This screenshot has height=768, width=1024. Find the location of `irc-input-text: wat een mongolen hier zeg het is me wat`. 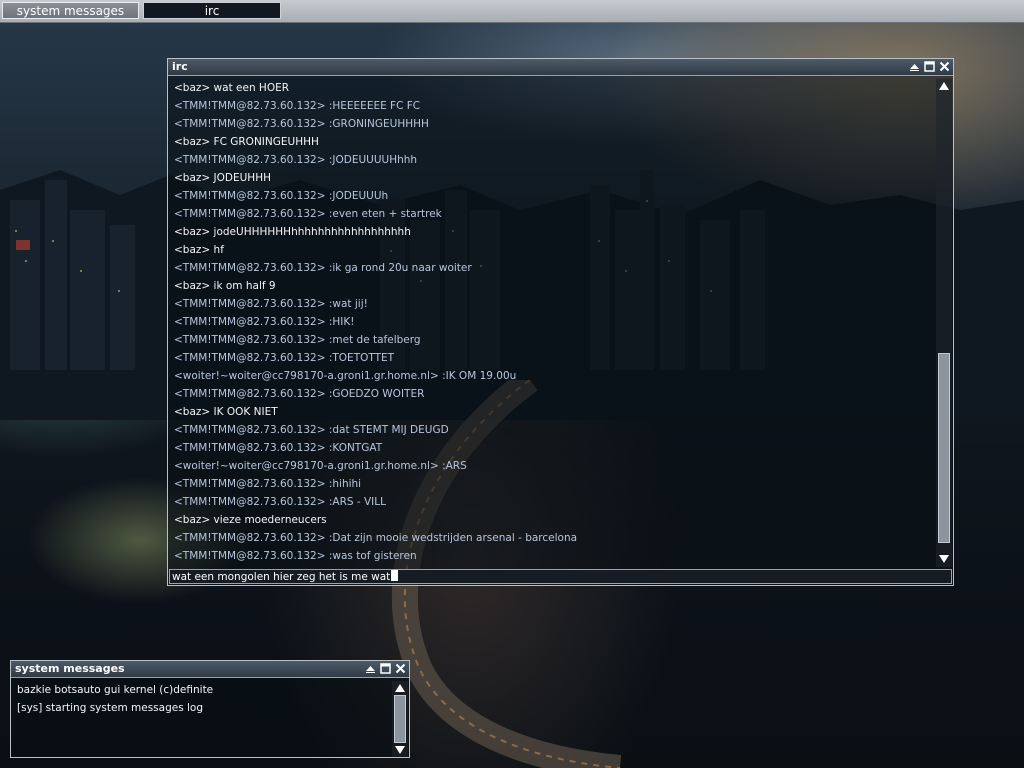

irc-input-text: wat een mongolen hier zeg het is me wat is located at coordinates (281, 577).